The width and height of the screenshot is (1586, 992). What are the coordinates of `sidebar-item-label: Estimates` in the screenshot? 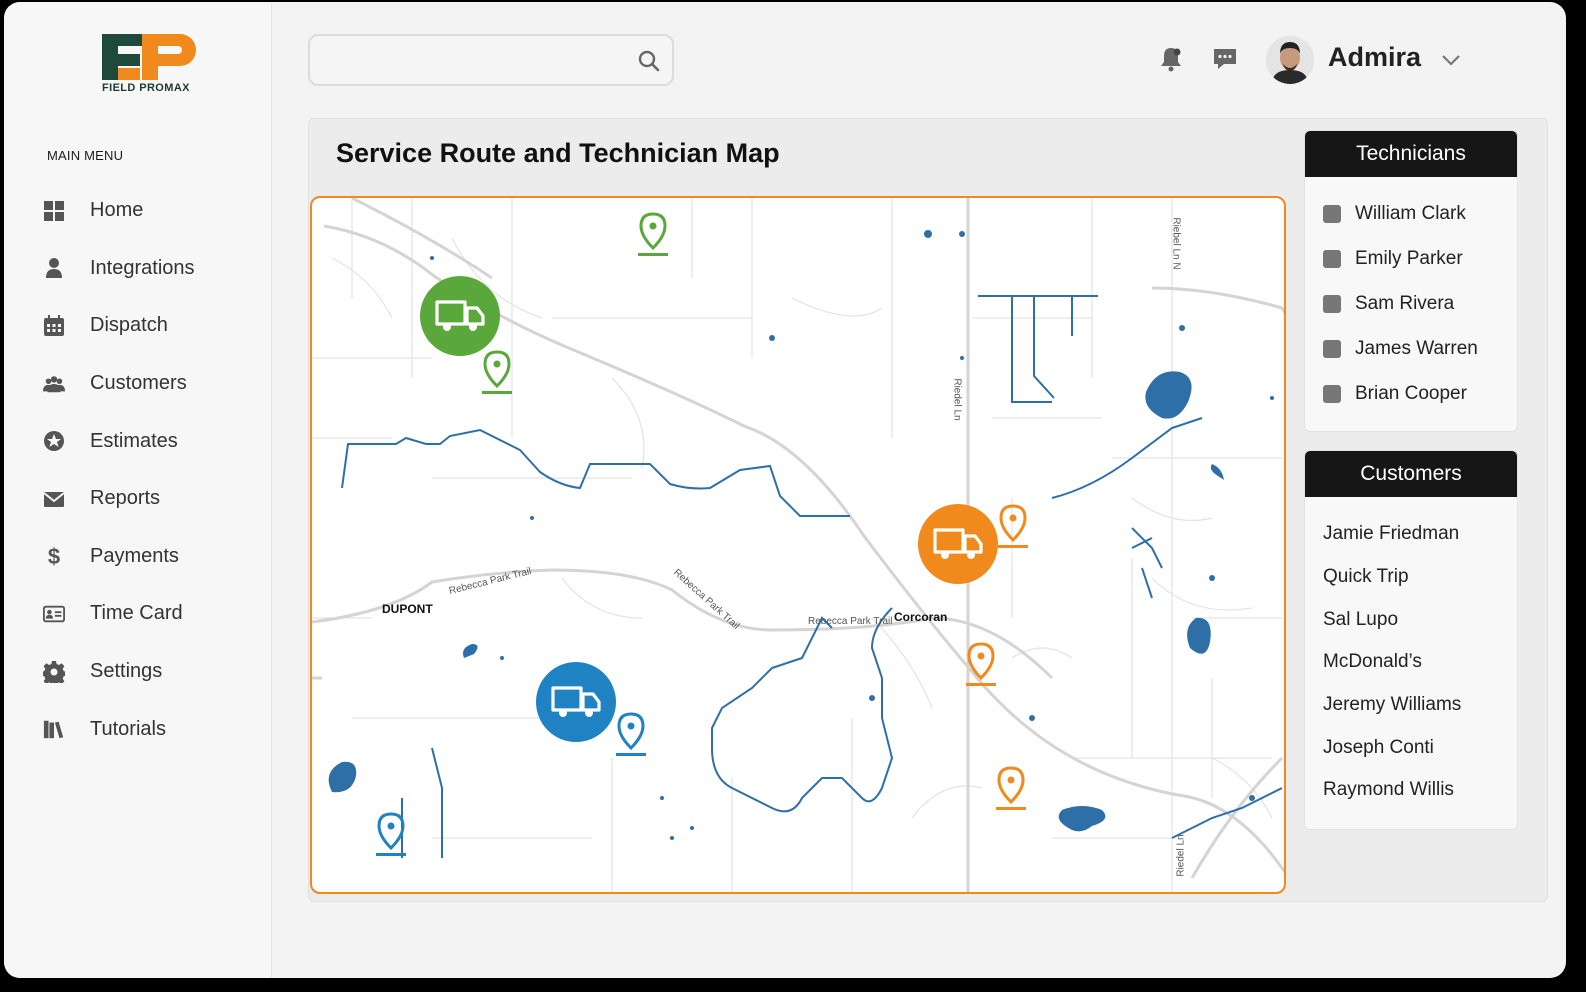 It's located at (134, 440).